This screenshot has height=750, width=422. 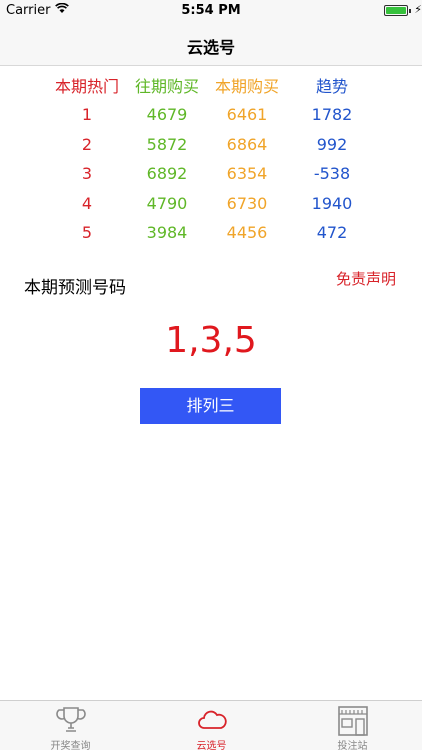 I want to click on column-hot-rank: 本期热门 1 2 3 4 5, so click(x=87, y=161).